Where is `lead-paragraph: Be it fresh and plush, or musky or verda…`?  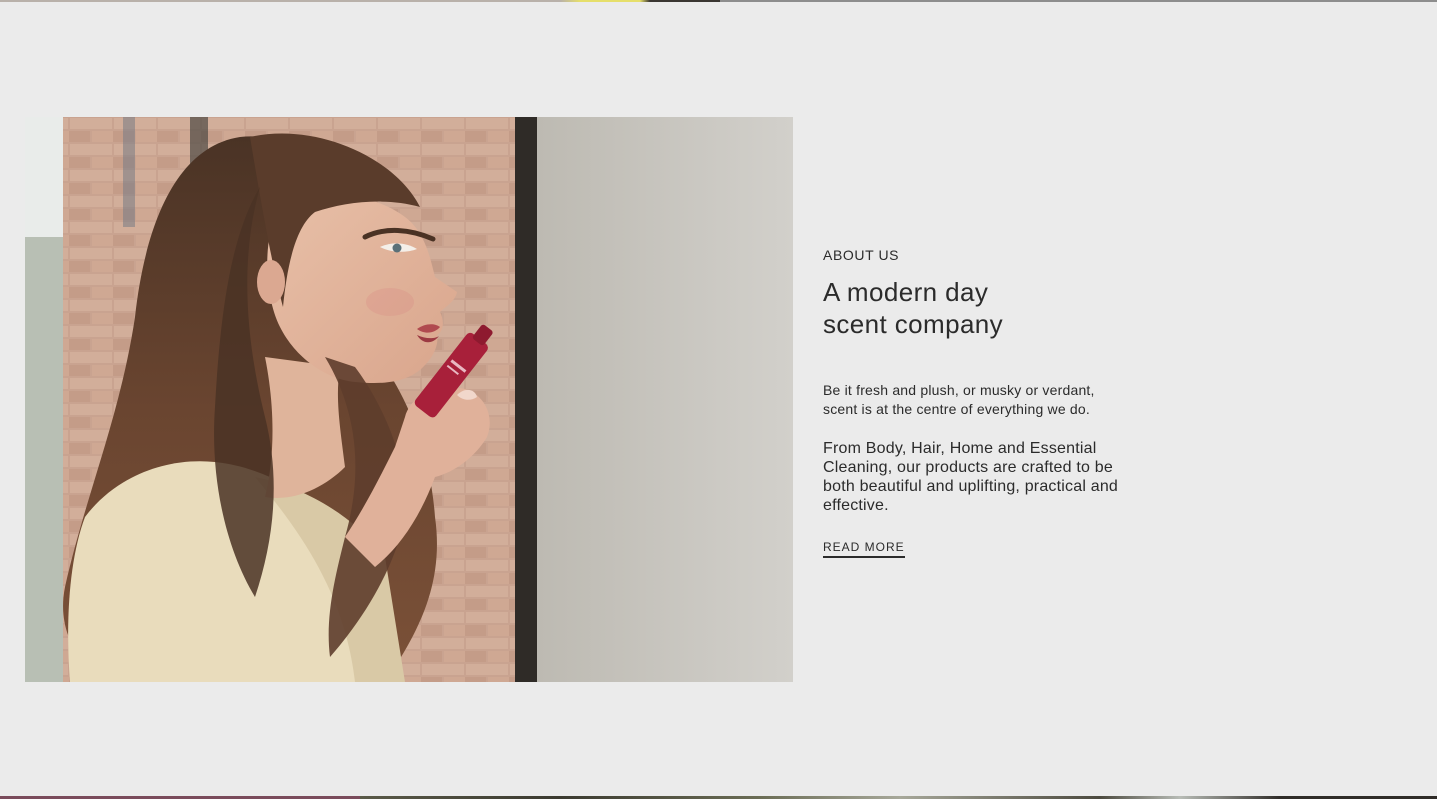 lead-paragraph: Be it fresh and plush, or musky or verda… is located at coordinates (959, 399).